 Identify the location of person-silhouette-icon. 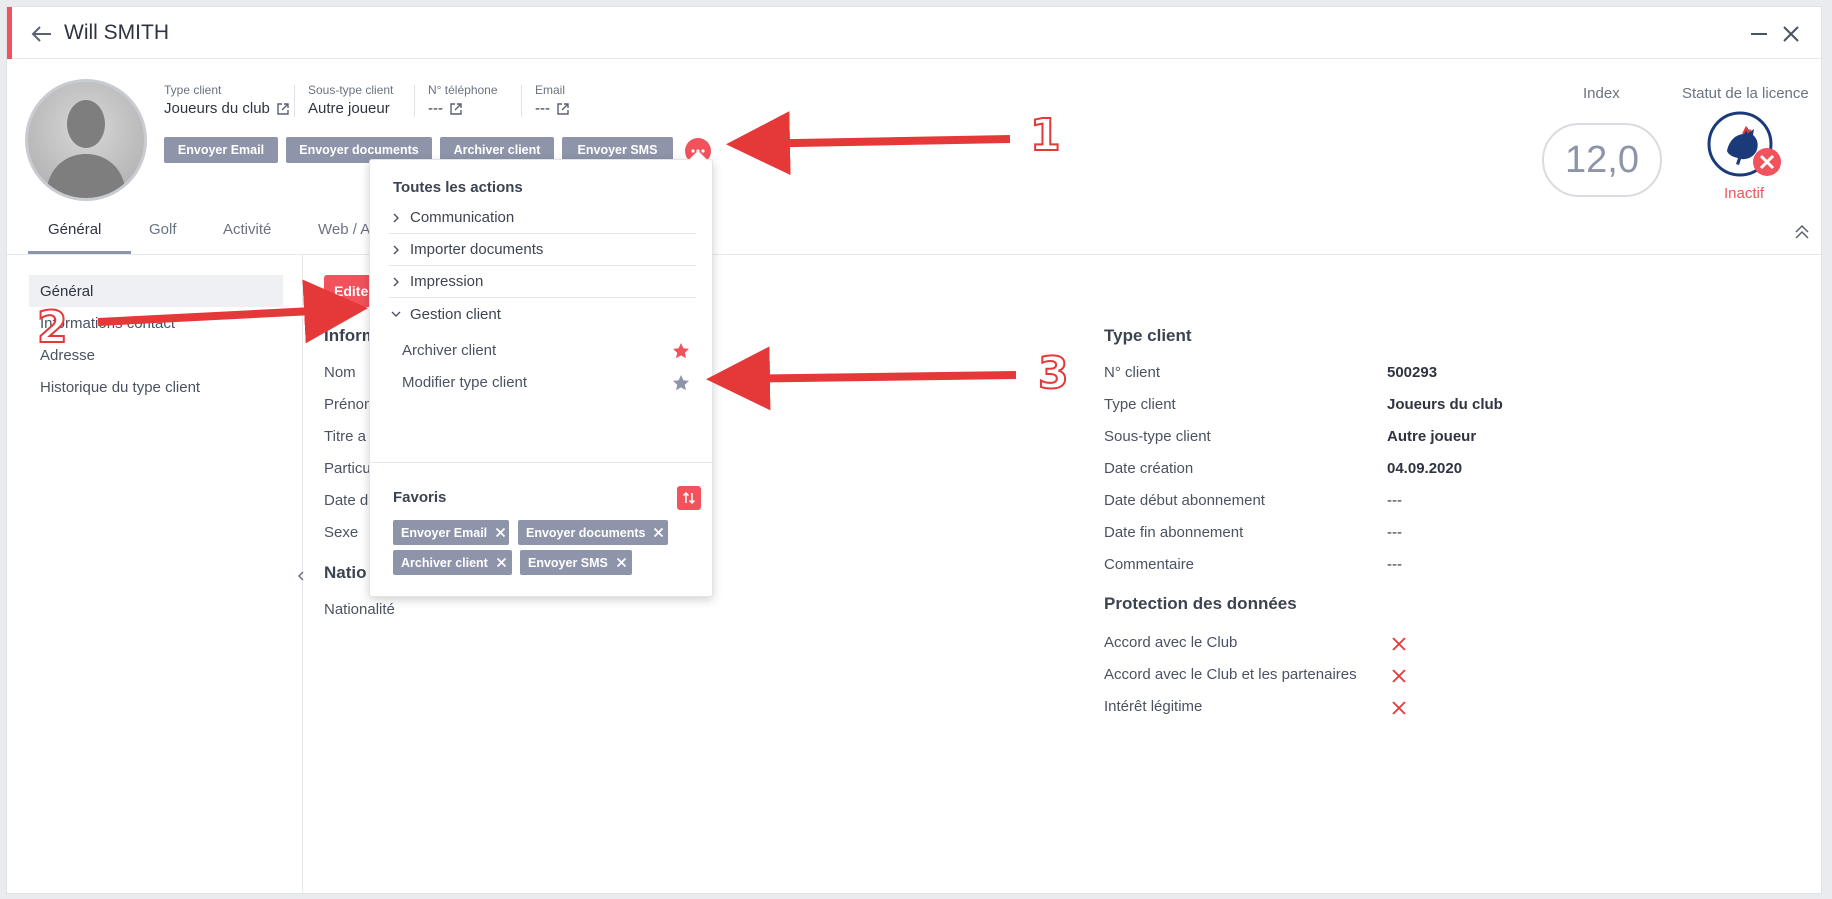
(86, 149).